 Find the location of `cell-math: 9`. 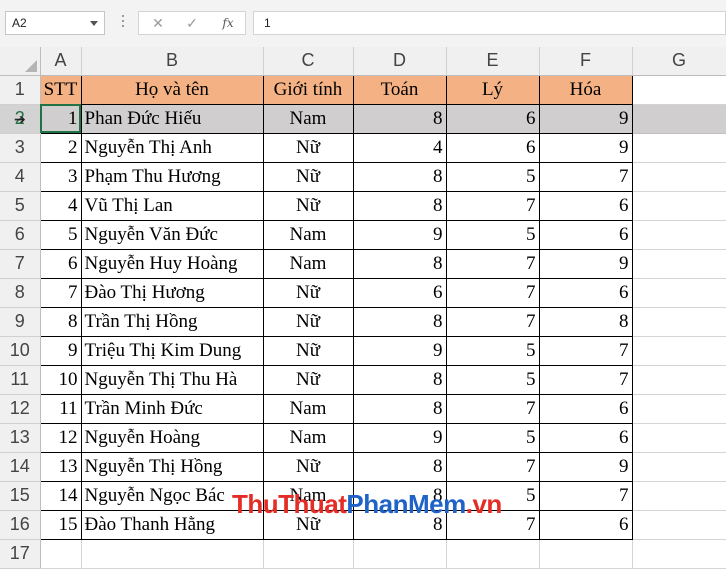

cell-math: 9 is located at coordinates (399, 234).